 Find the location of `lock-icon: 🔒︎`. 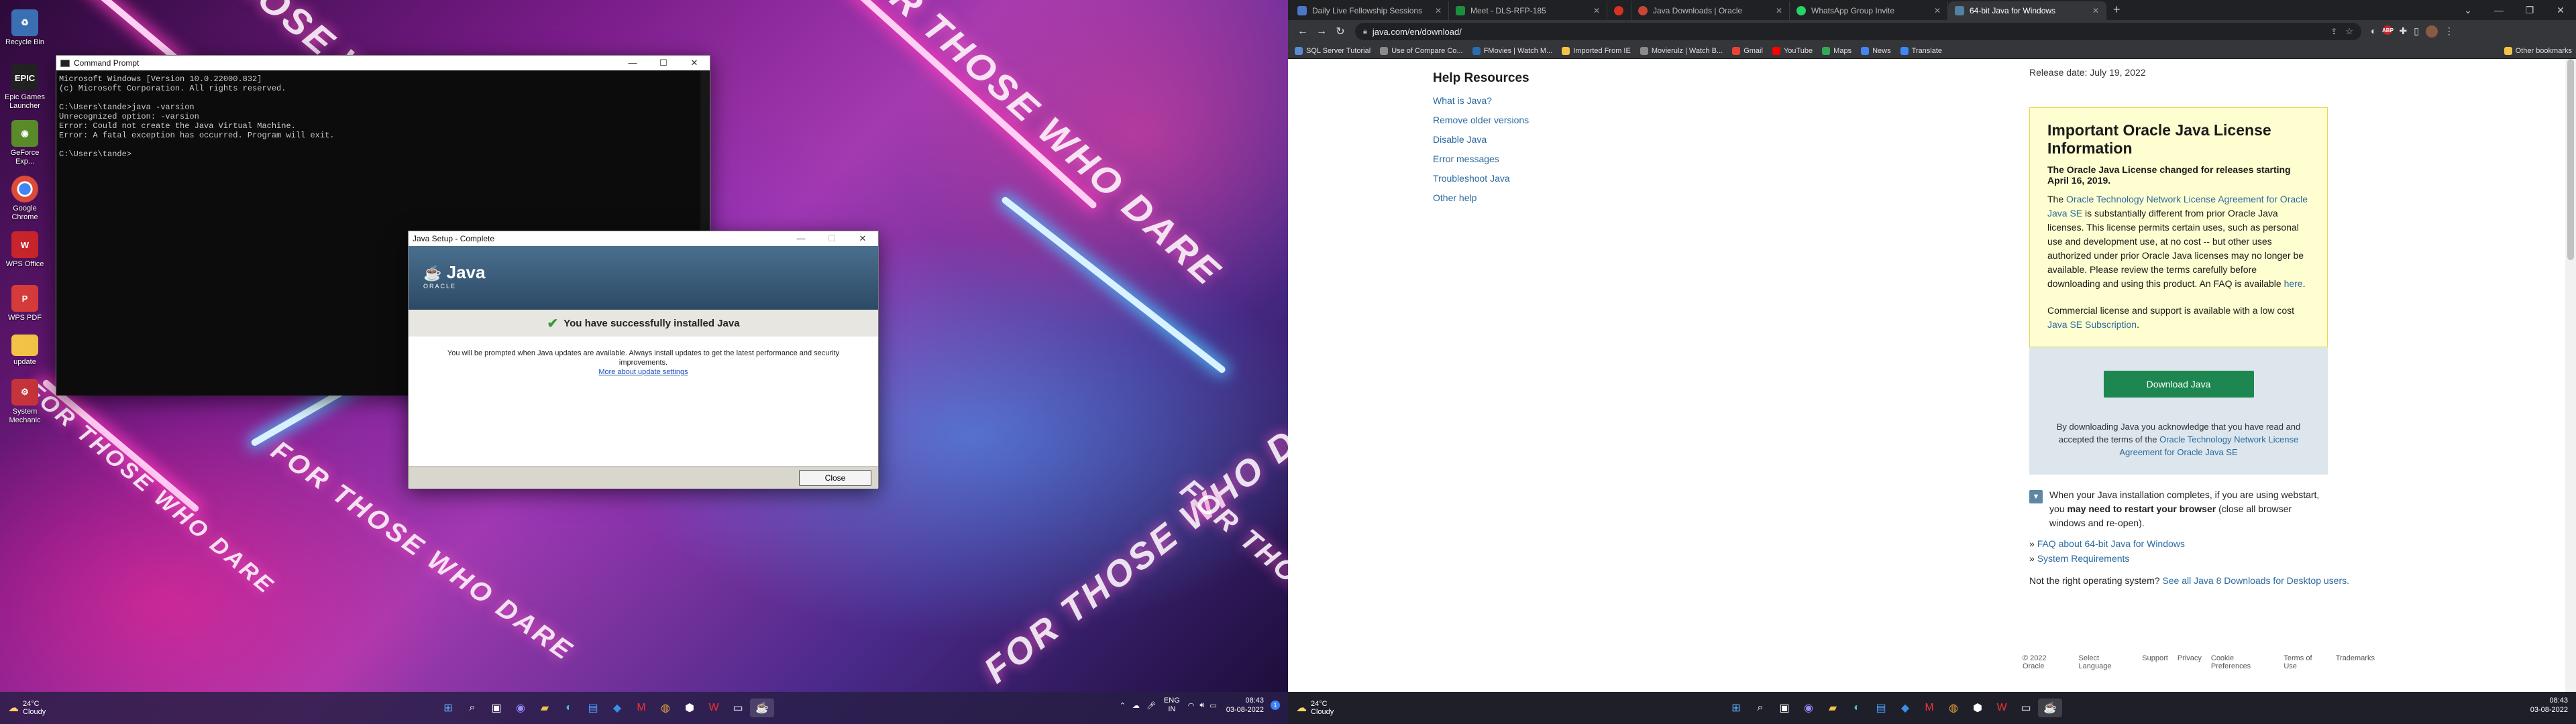

lock-icon: 🔒︎ is located at coordinates (1365, 32).